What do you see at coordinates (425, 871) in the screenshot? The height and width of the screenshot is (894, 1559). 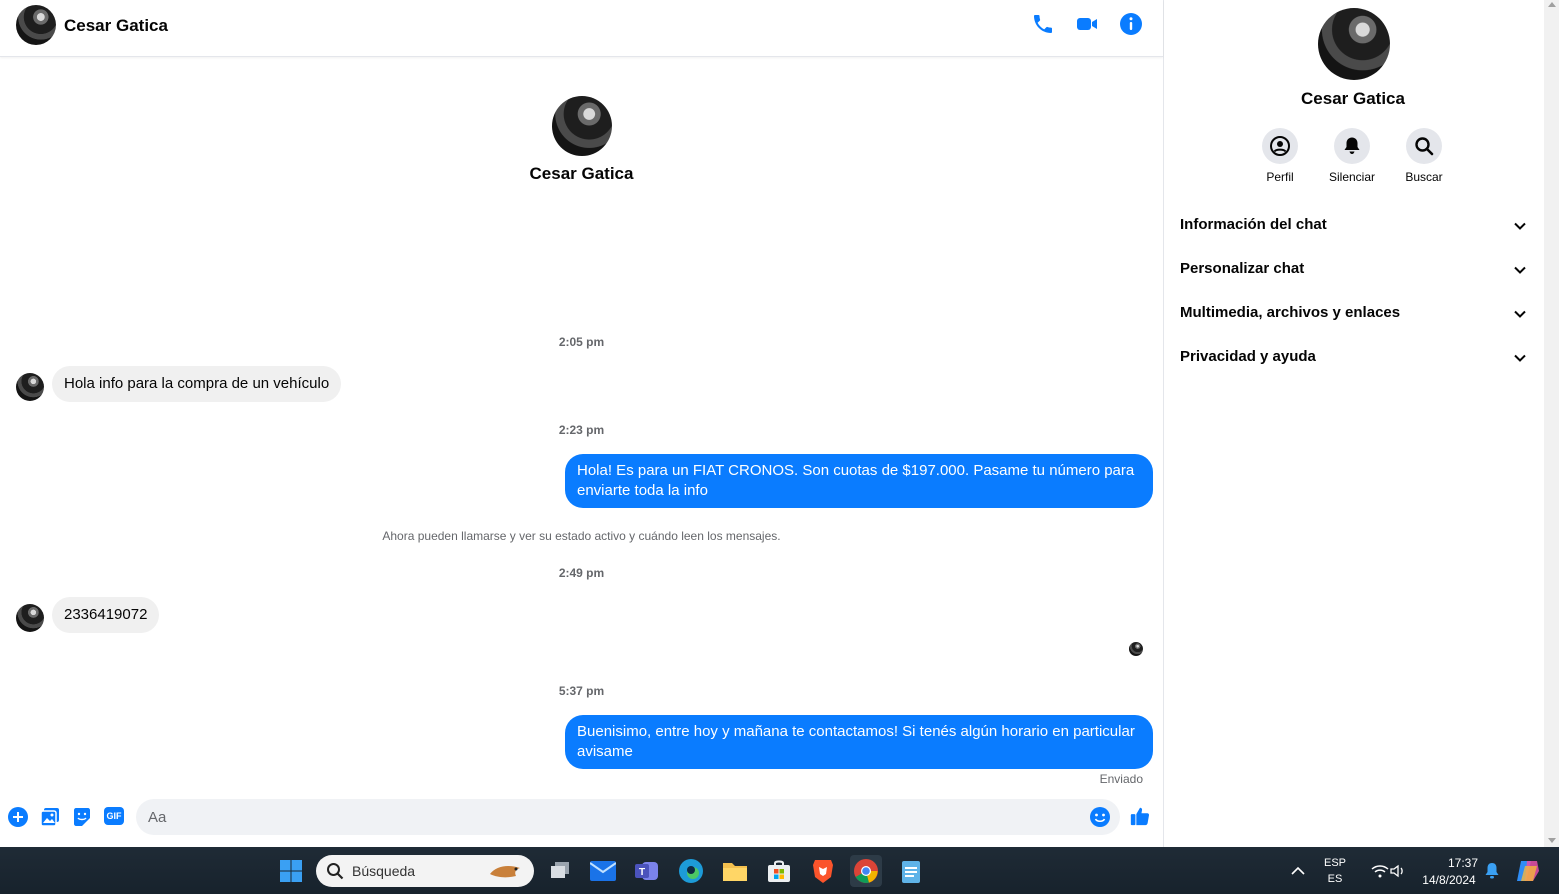 I see `taskbar-search-box: Búsqueda` at bounding box center [425, 871].